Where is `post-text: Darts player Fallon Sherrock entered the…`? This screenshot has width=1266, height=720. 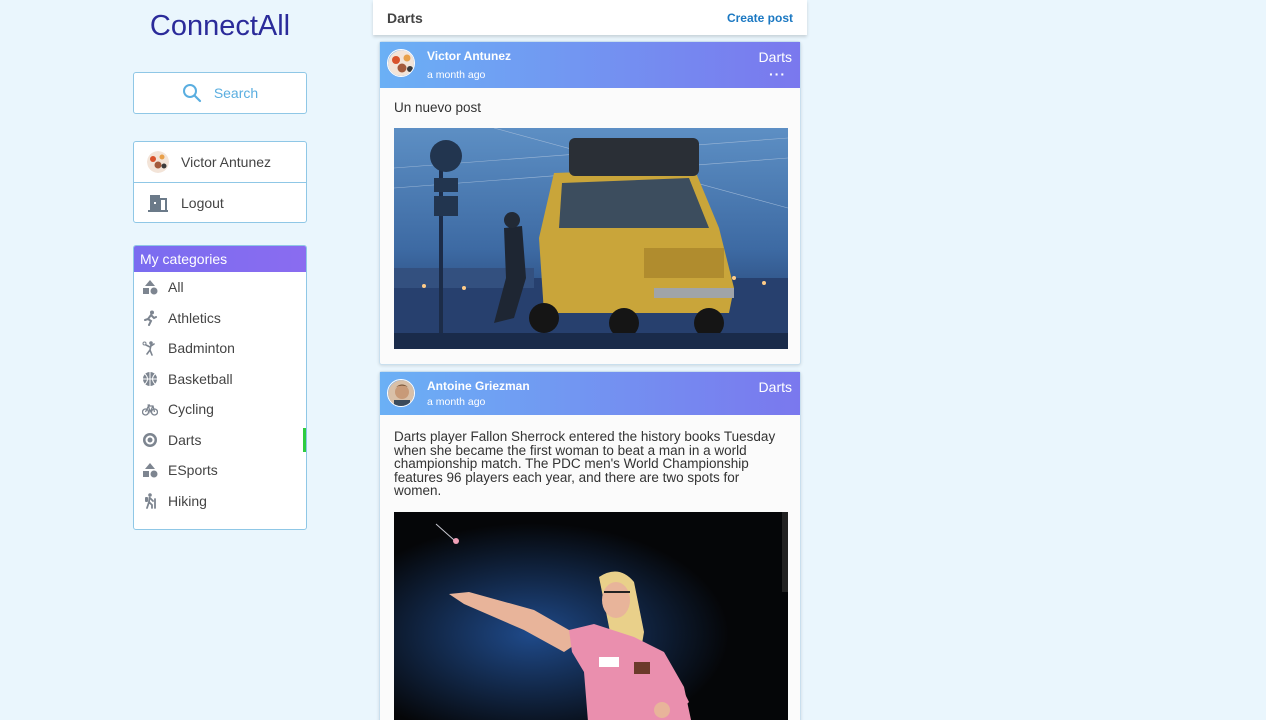
post-text: Darts player Fallon Sherrock entered the… is located at coordinates (585, 463).